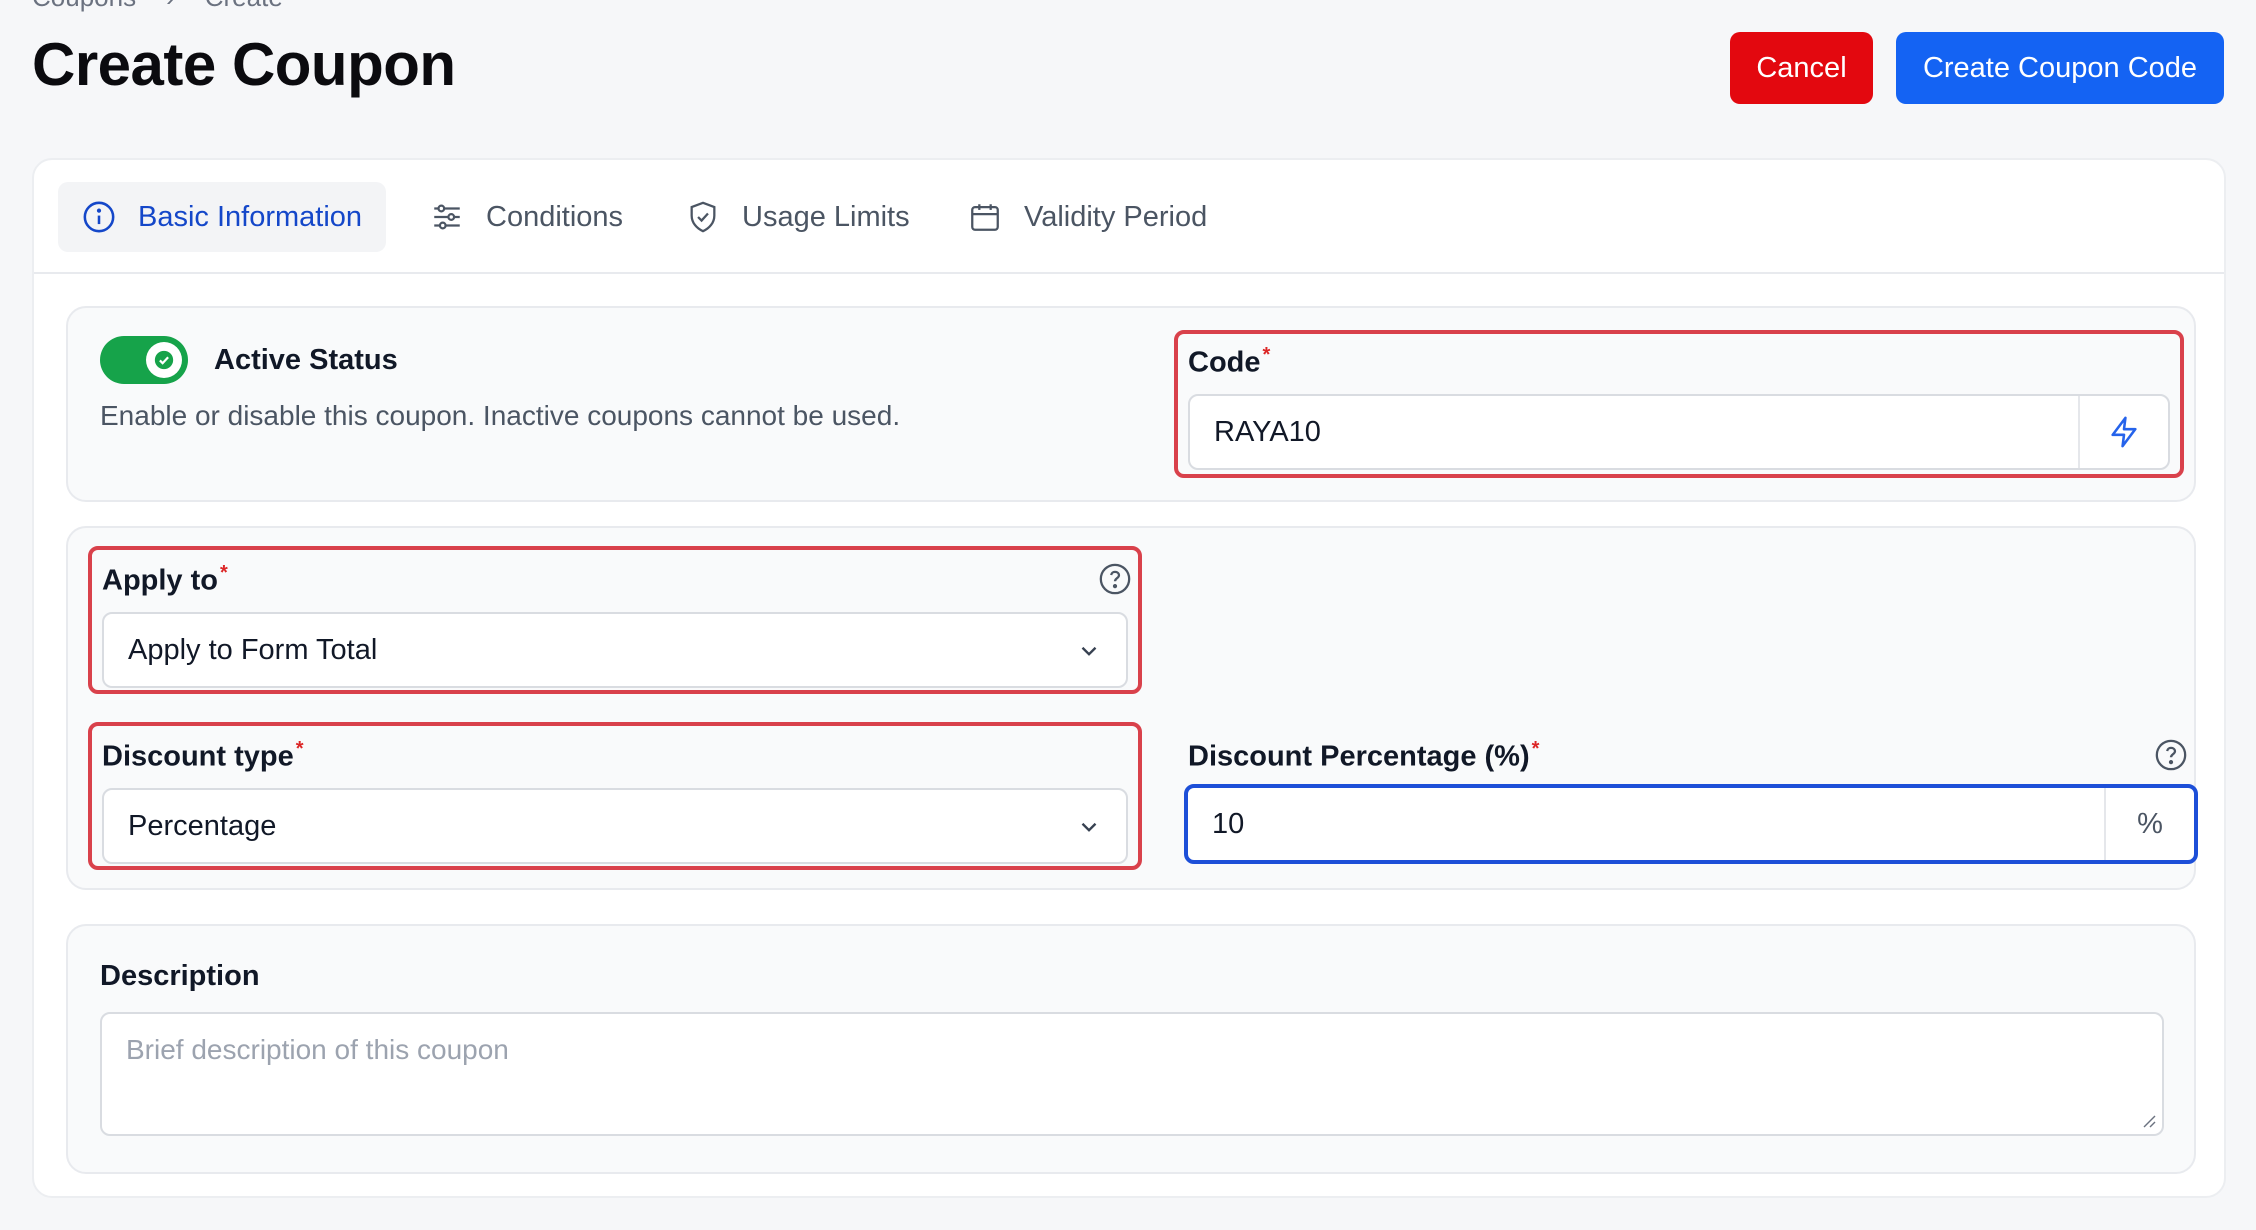 Image resolution: width=2256 pixels, height=1230 pixels. I want to click on toggle-knob, so click(164, 360).